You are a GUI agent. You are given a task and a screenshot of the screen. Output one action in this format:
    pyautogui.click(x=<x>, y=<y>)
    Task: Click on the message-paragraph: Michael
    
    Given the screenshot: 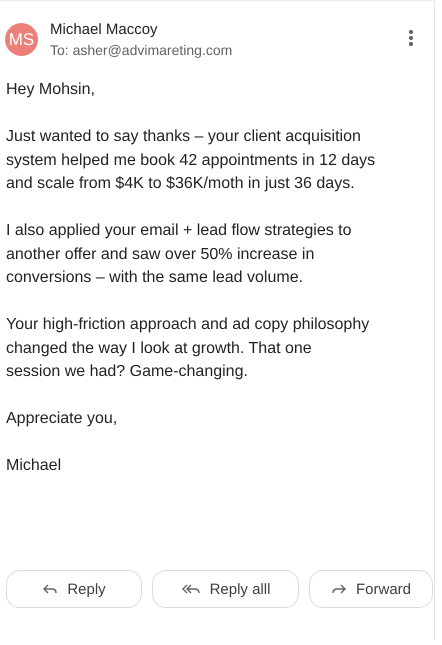 What is the action you would take?
    pyautogui.click(x=34, y=466)
    